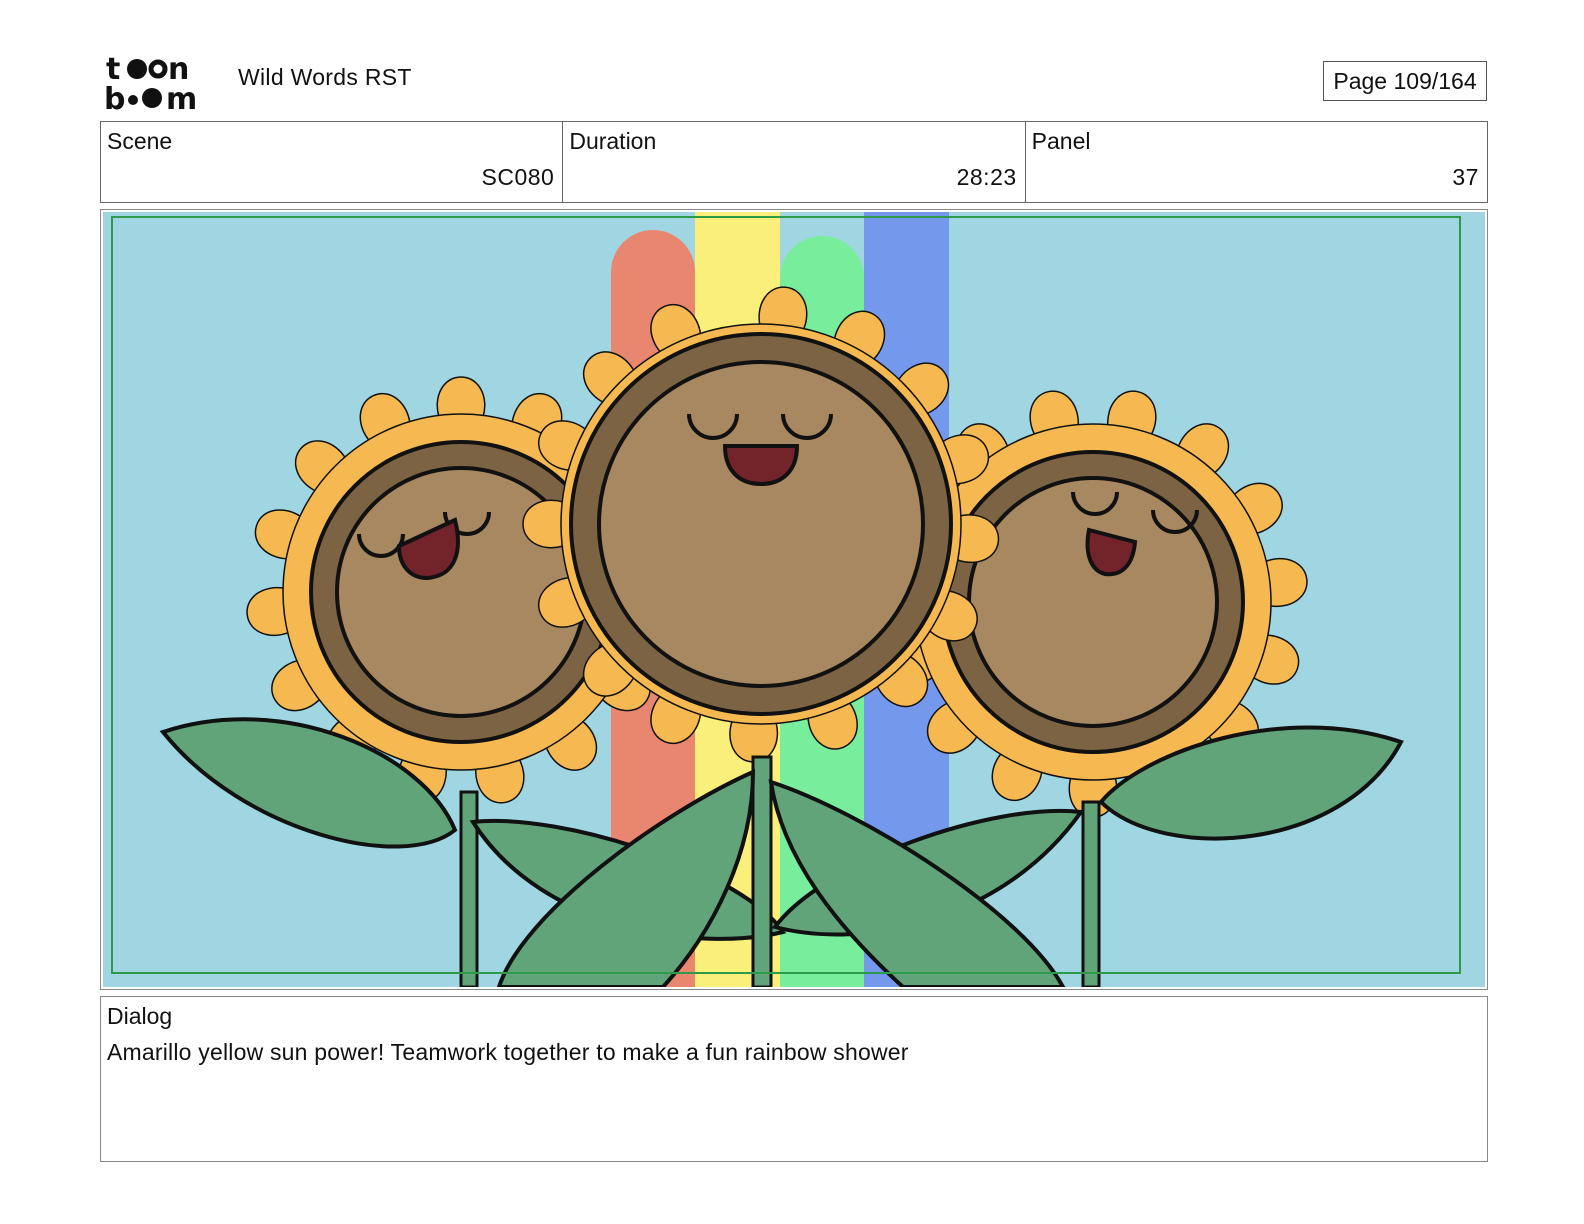  What do you see at coordinates (140, 141) in the screenshot?
I see `scene-label: Scene` at bounding box center [140, 141].